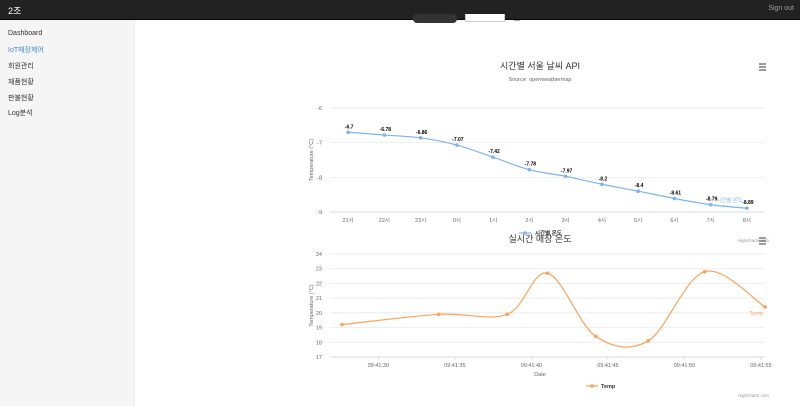 The width and height of the screenshot is (800, 406). I want to click on series-end-label: Temp, so click(756, 314).